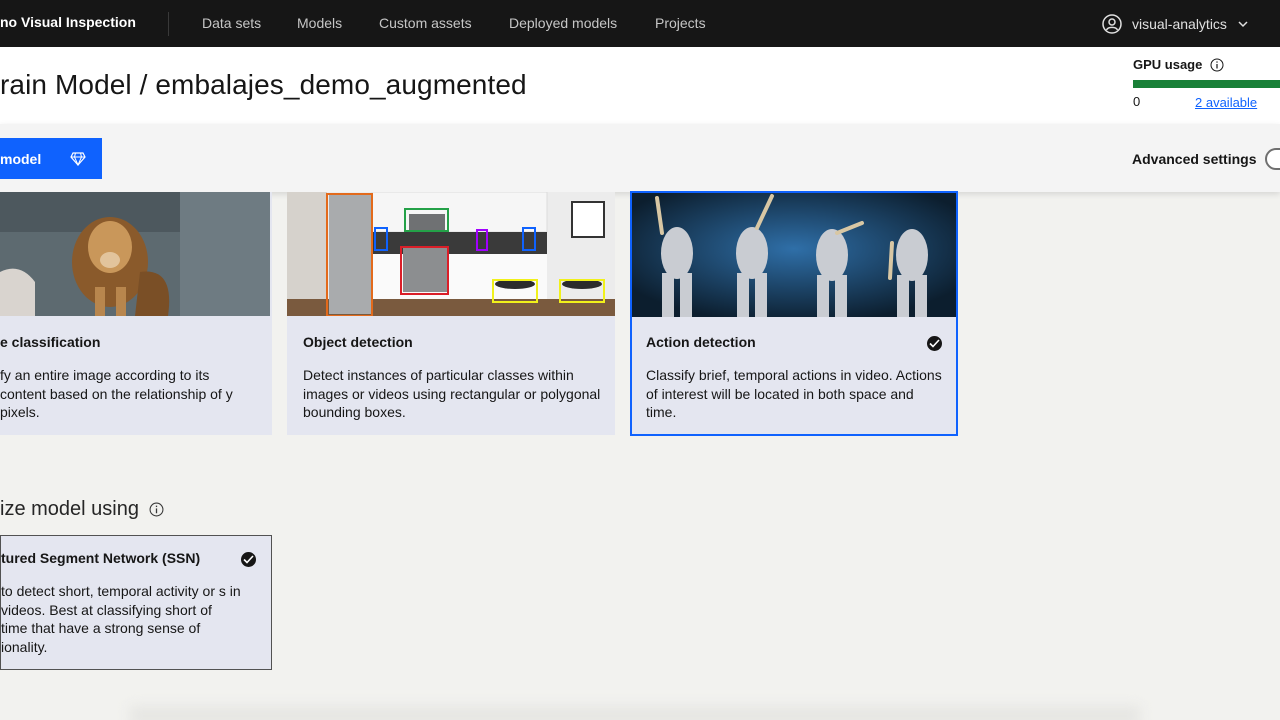 The image size is (1280, 720). What do you see at coordinates (231, 23) in the screenshot?
I see `nav-link-data-sets: Data sets` at bounding box center [231, 23].